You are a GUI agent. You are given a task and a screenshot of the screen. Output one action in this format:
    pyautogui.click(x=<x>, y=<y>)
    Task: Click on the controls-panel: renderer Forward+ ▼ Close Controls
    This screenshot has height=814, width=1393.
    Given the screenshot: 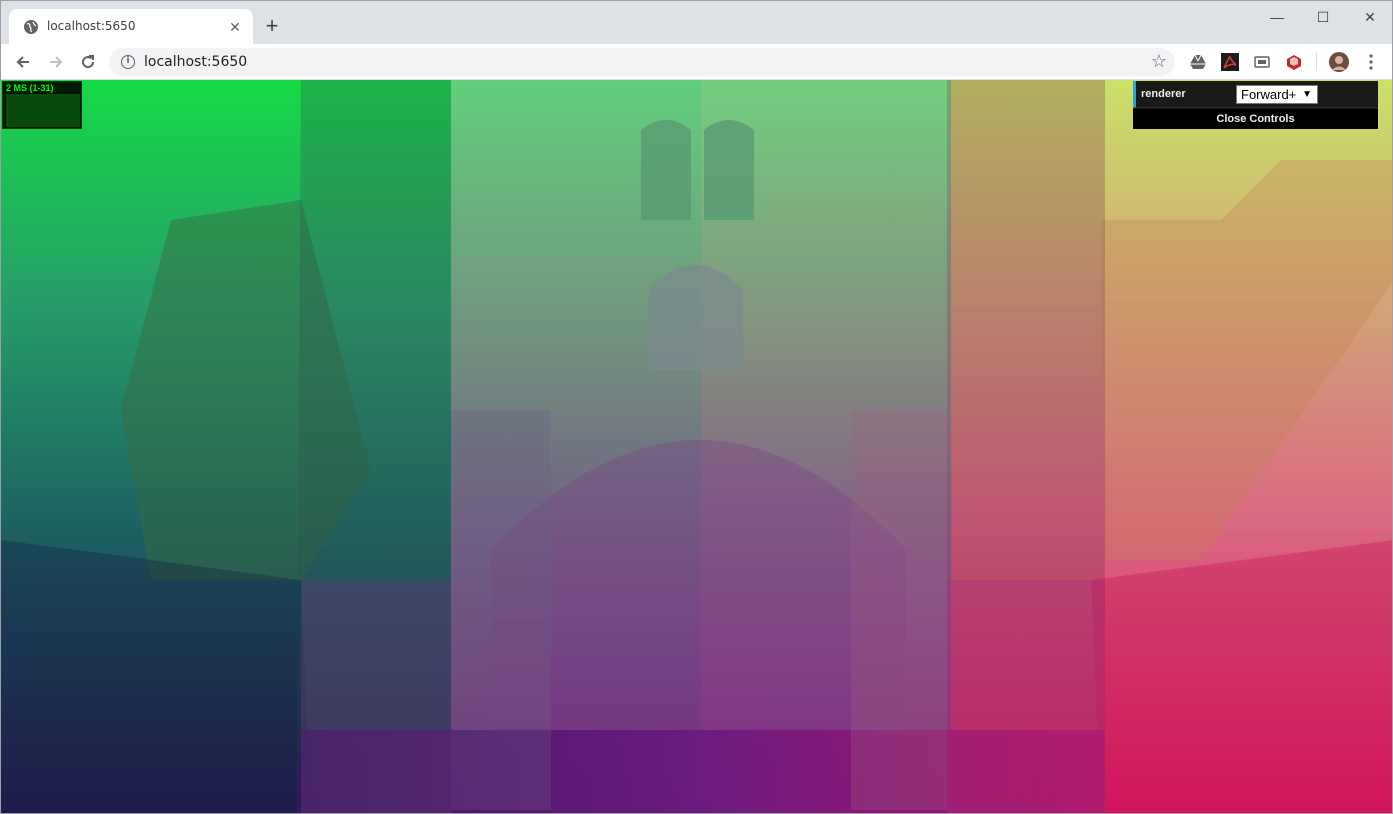 What is the action you would take?
    pyautogui.click(x=1255, y=105)
    